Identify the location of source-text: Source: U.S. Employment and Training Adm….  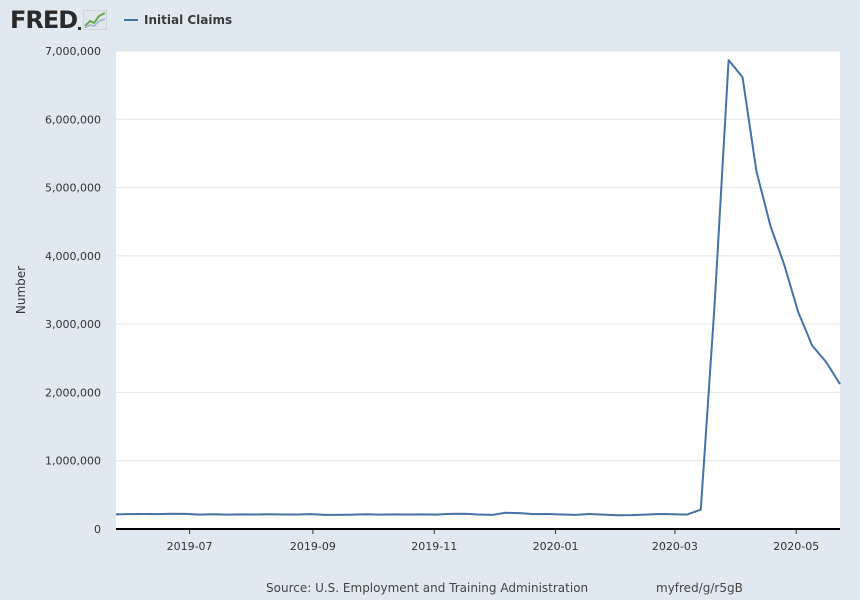
(427, 588).